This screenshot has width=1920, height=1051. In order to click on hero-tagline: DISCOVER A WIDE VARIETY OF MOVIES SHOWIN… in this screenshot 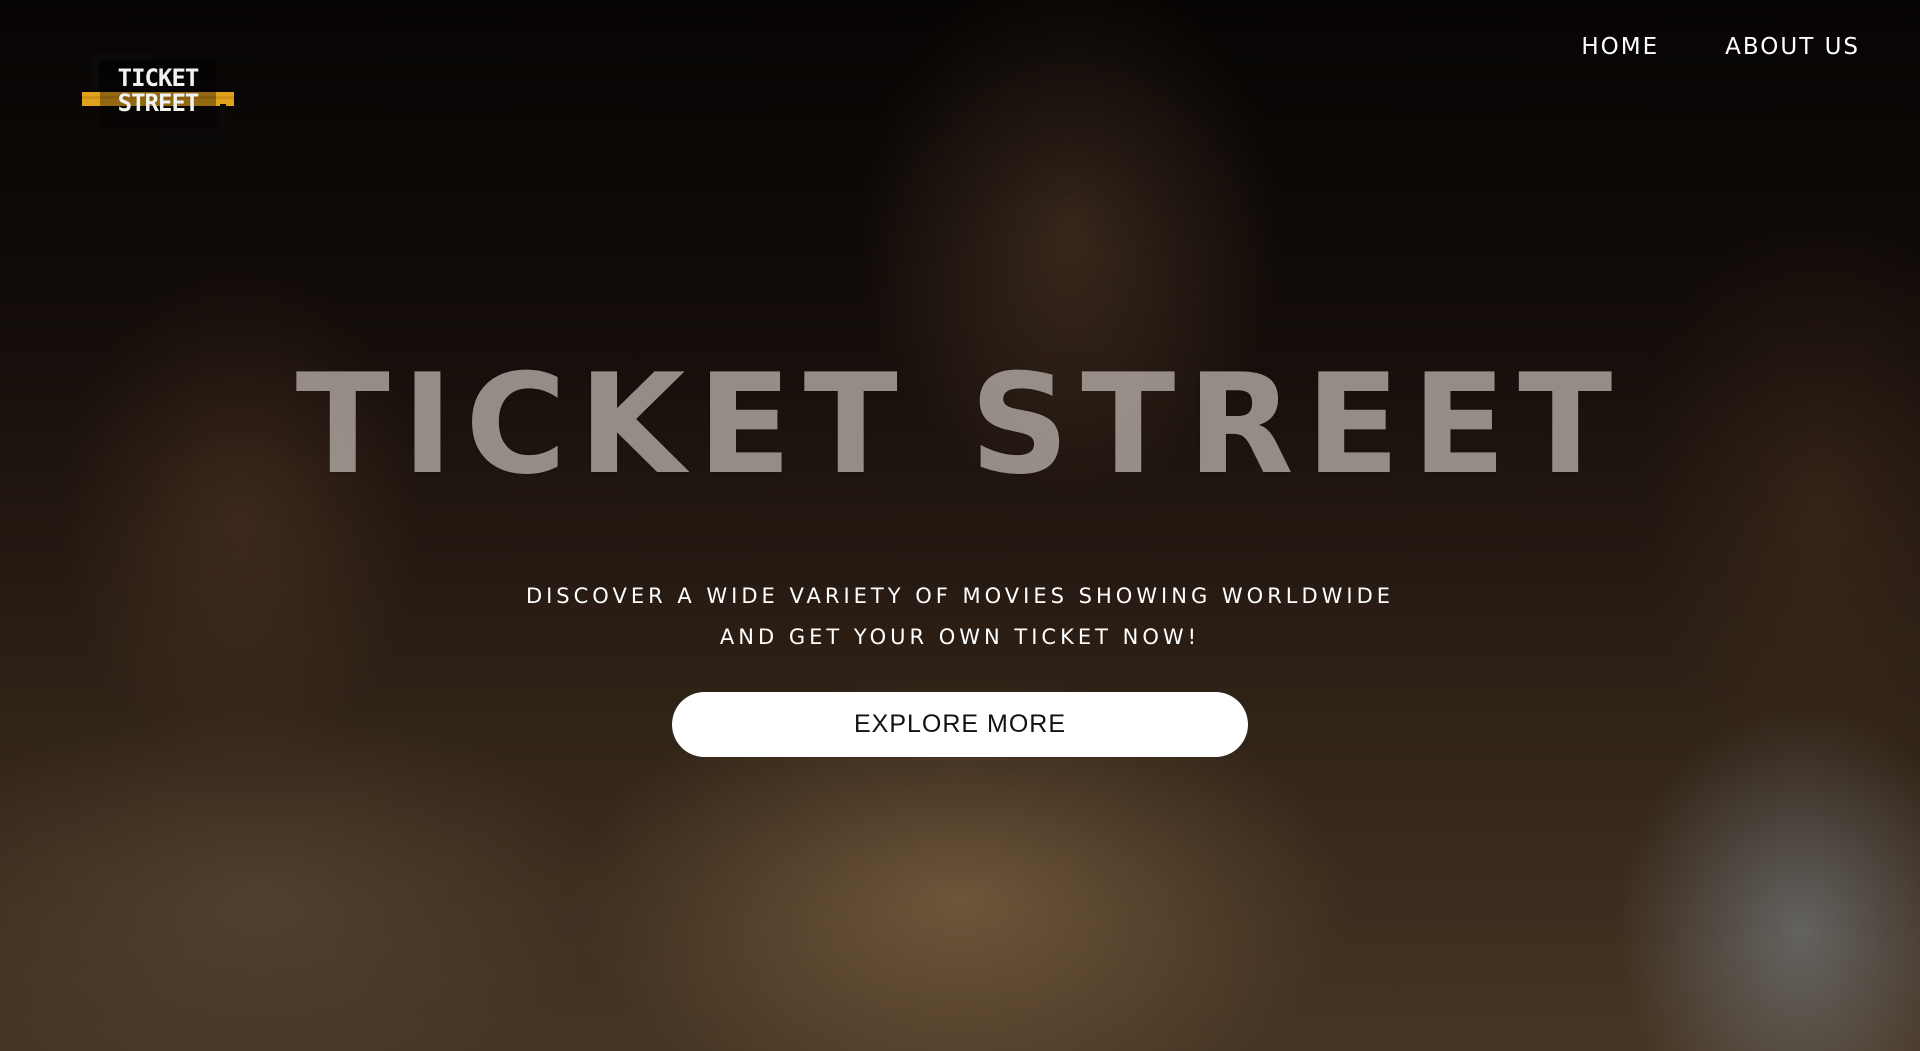, I will do `click(960, 617)`.